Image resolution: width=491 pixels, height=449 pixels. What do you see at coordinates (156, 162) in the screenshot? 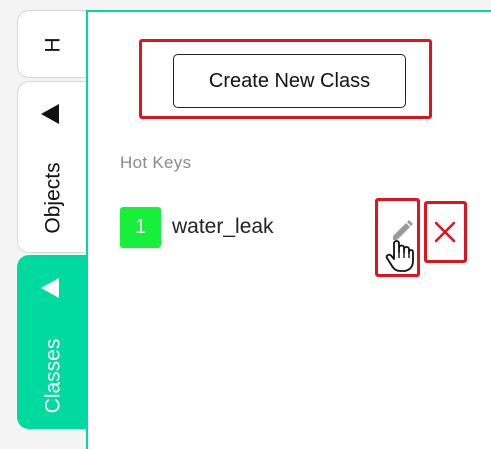
I see `hot-keys-label: Hot Keys` at bounding box center [156, 162].